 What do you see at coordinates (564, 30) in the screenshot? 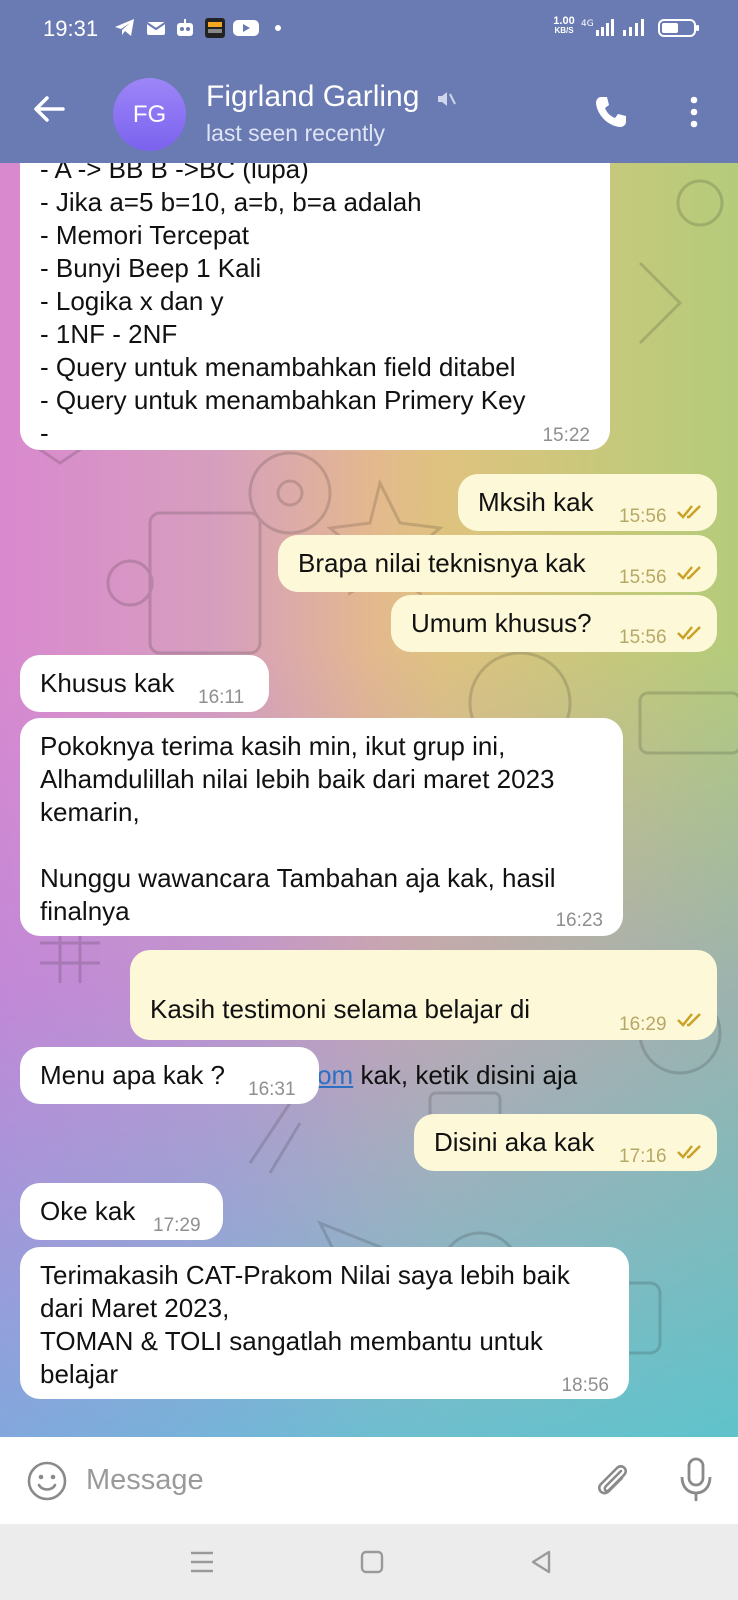
I see `network-speed-unit: KB/S` at bounding box center [564, 30].